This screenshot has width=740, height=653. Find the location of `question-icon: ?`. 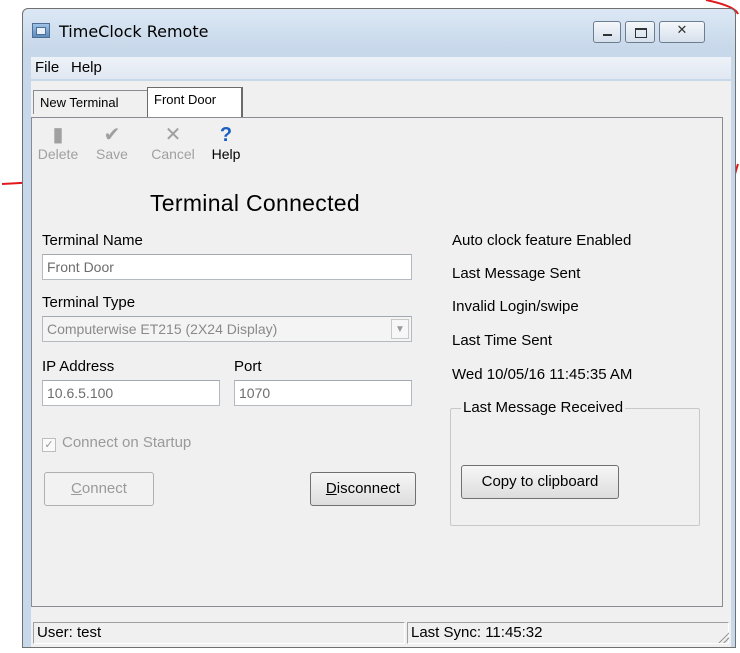

question-icon: ? is located at coordinates (226, 135).